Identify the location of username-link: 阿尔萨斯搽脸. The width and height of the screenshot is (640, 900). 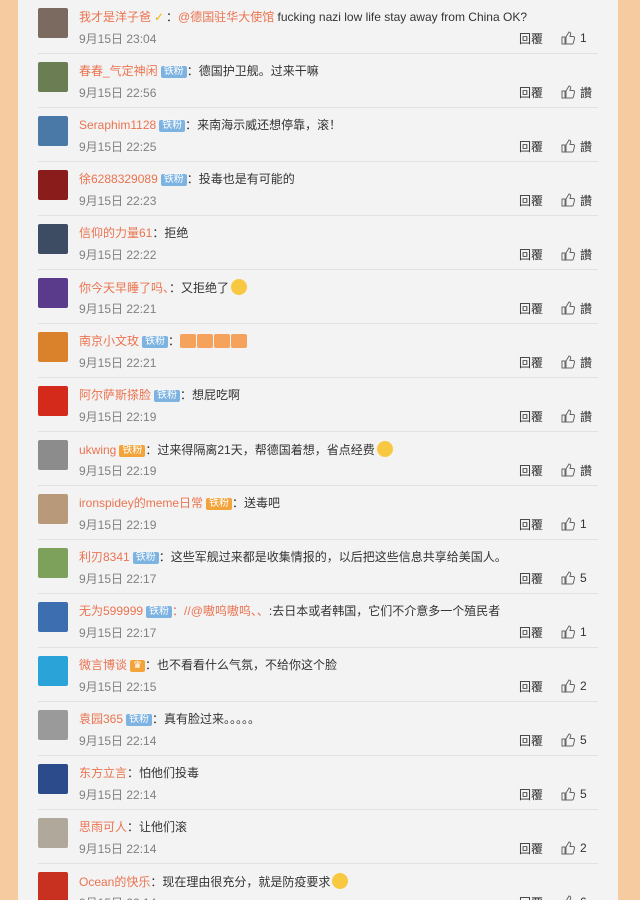
(115, 395).